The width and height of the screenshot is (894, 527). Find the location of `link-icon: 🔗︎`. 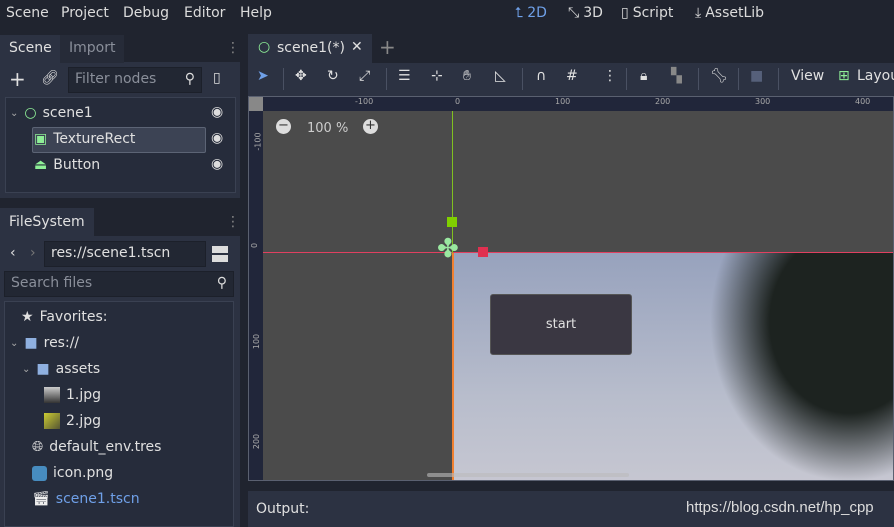

link-icon: 🔗︎ is located at coordinates (50, 78).